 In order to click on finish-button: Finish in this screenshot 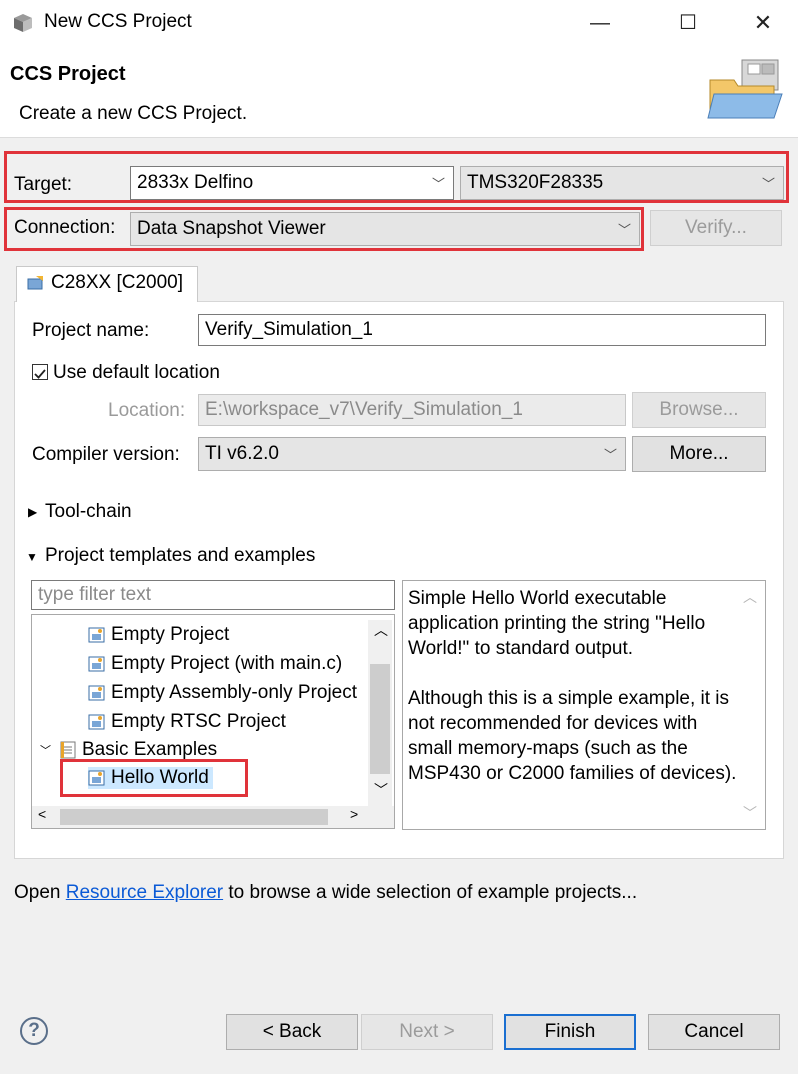, I will do `click(570, 1032)`.